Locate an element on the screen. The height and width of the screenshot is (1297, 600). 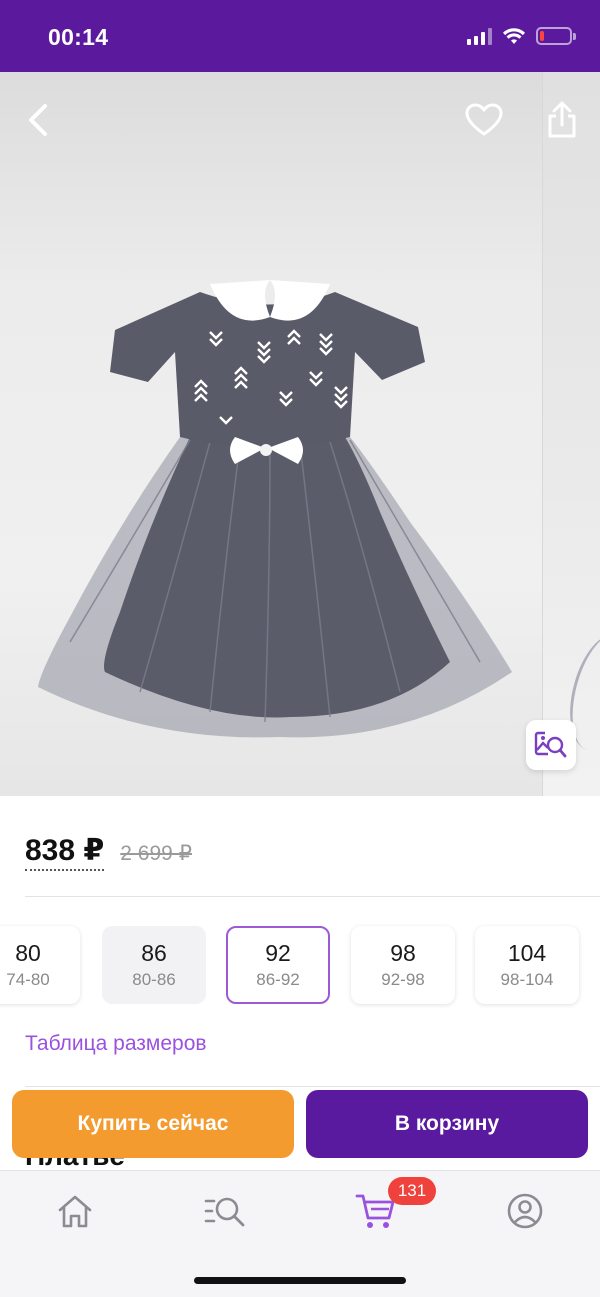
home-indicator is located at coordinates (300, 1280).